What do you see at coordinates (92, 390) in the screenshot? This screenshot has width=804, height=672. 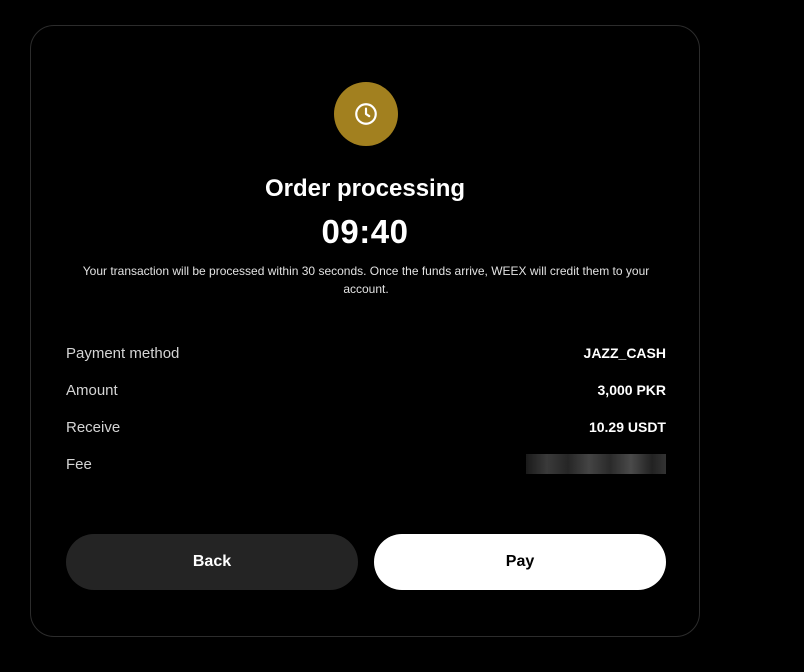 I see `amount-label: Amount` at bounding box center [92, 390].